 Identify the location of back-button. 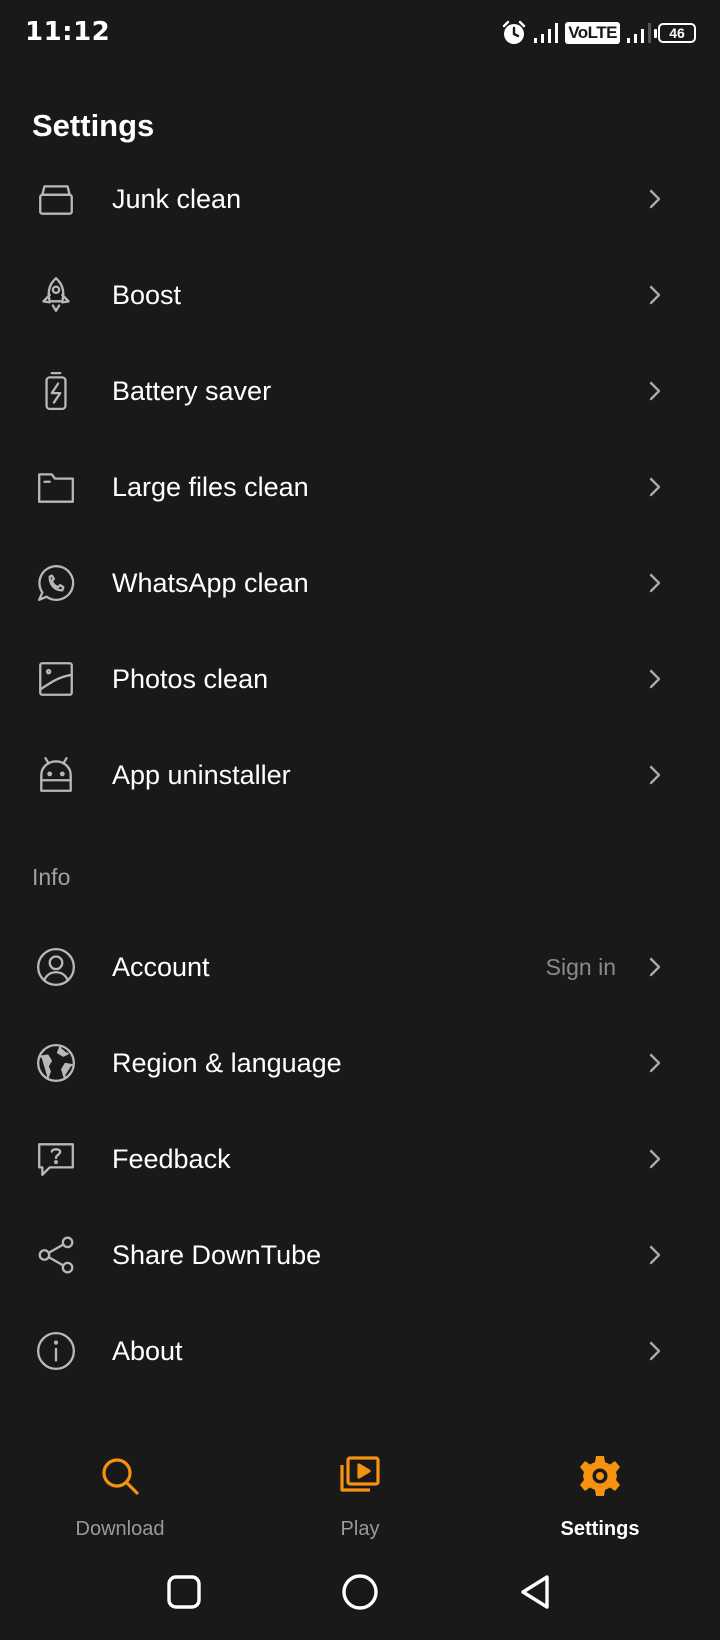
(536, 1592).